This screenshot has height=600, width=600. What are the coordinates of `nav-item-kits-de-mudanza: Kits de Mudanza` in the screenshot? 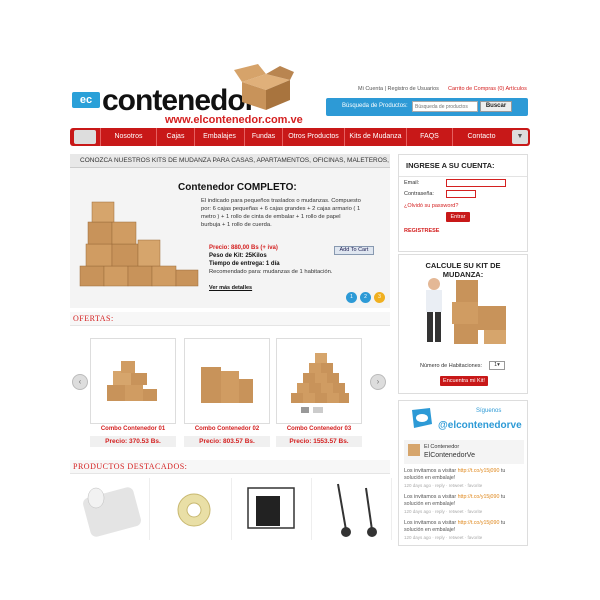 It's located at (375, 137).